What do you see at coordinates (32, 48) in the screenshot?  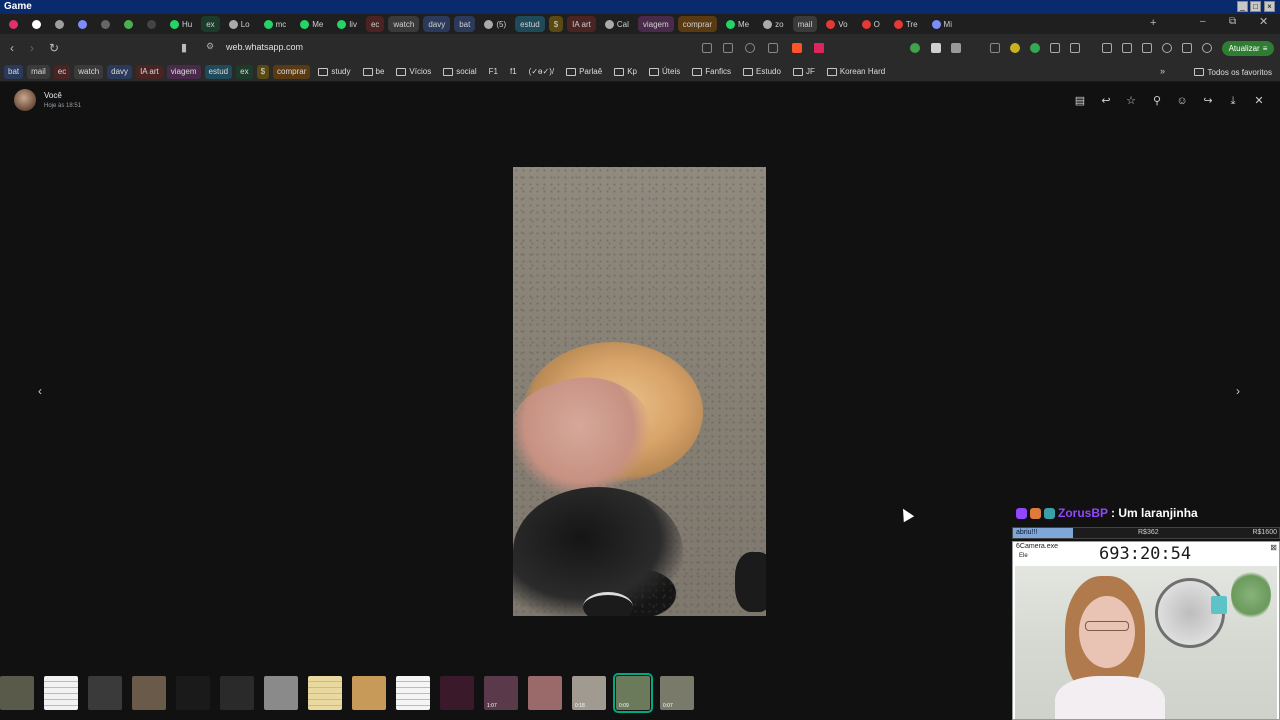 I see `forward-icon: ›` at bounding box center [32, 48].